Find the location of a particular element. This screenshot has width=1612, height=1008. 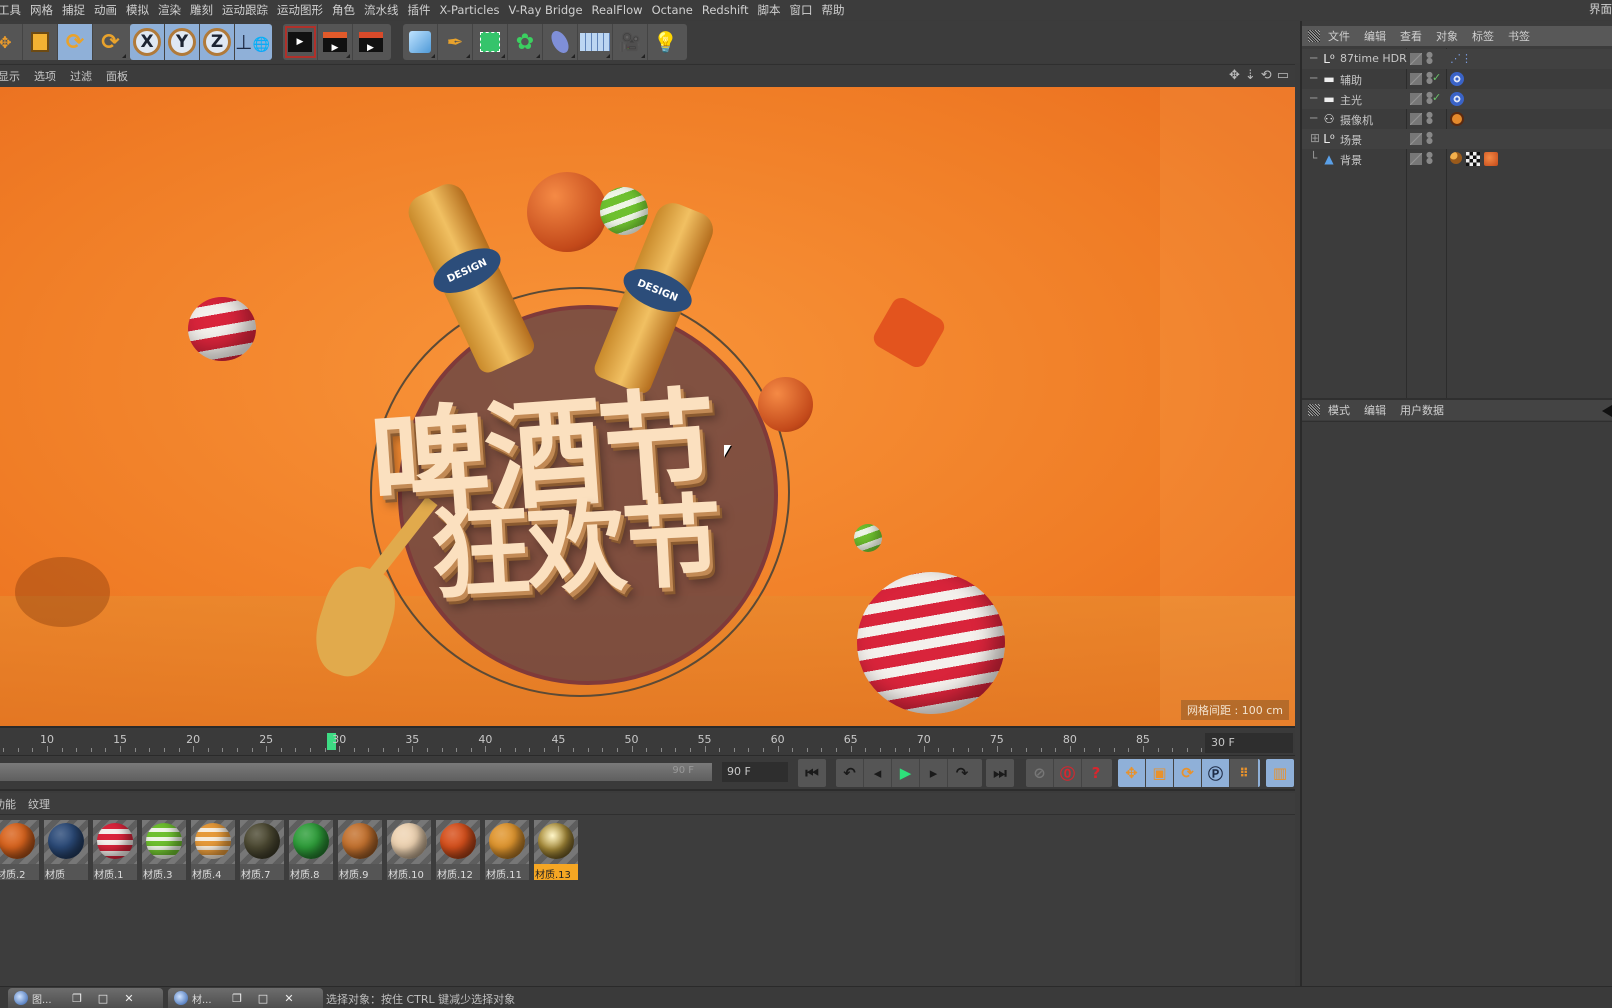

material-swatch: 材质 is located at coordinates (66, 850).